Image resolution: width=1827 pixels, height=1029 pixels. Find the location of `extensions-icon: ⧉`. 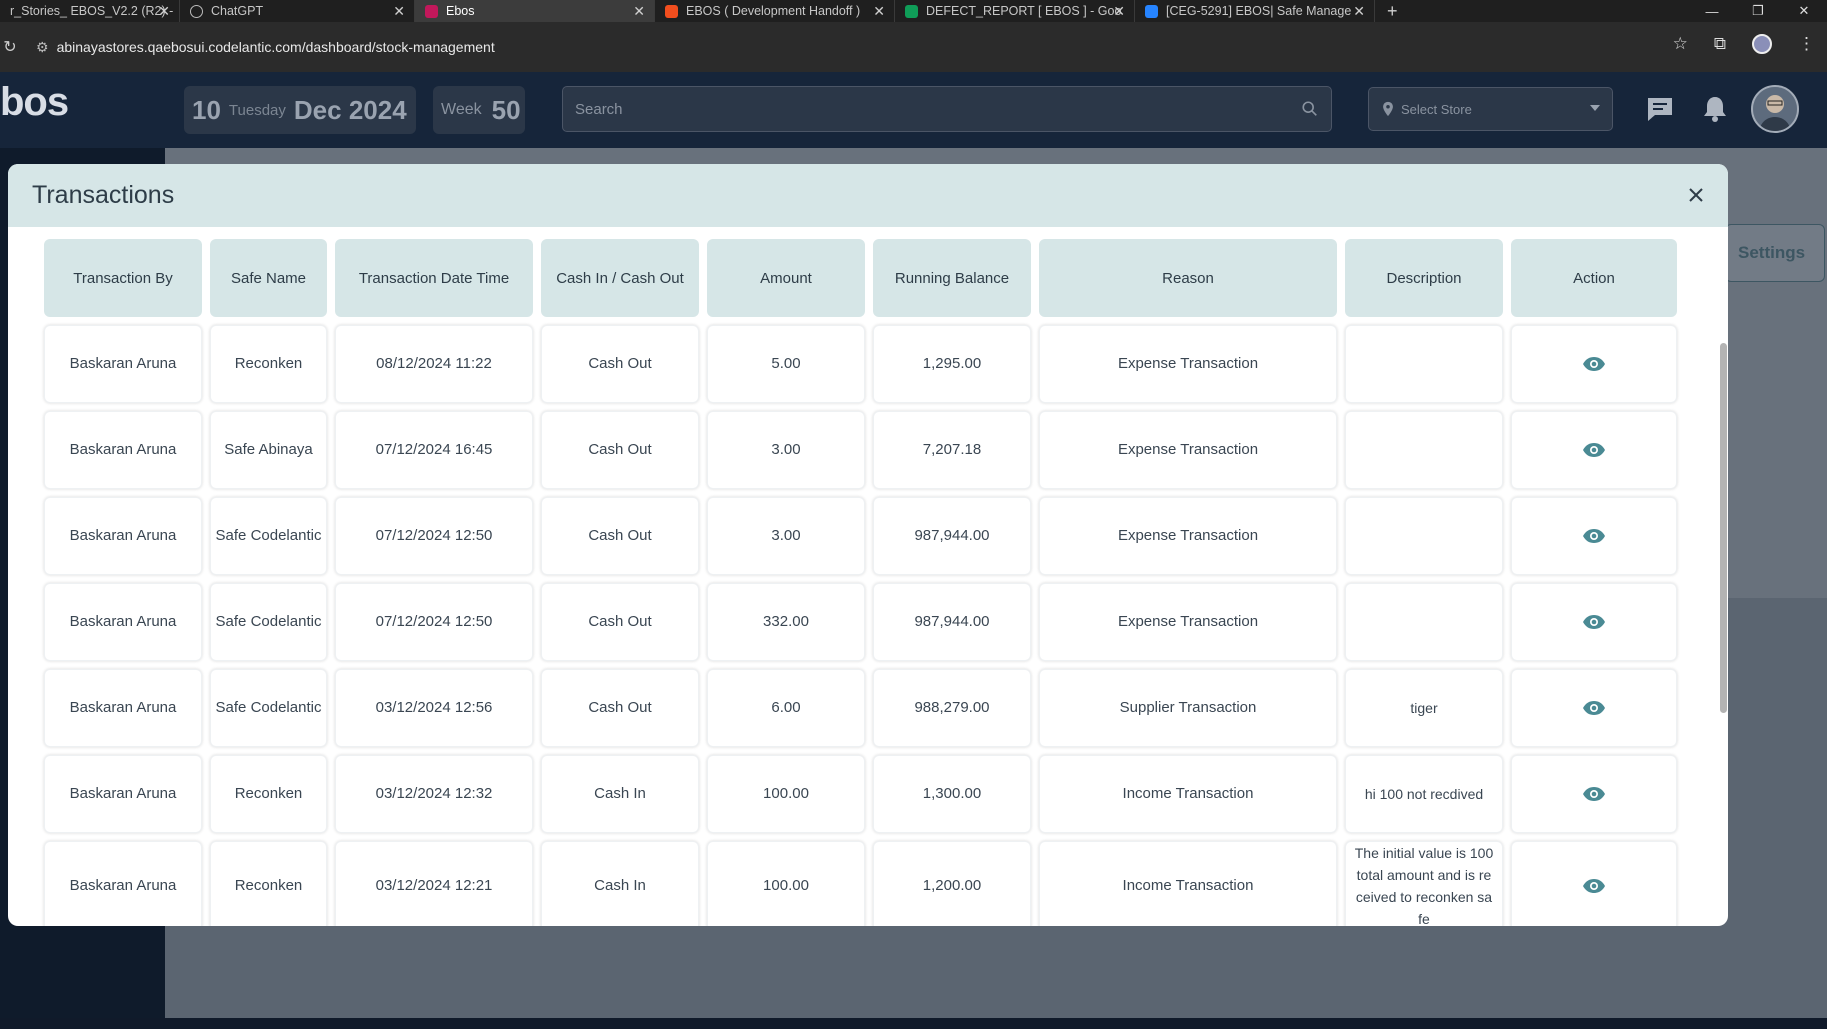

extensions-icon: ⧉ is located at coordinates (1720, 44).